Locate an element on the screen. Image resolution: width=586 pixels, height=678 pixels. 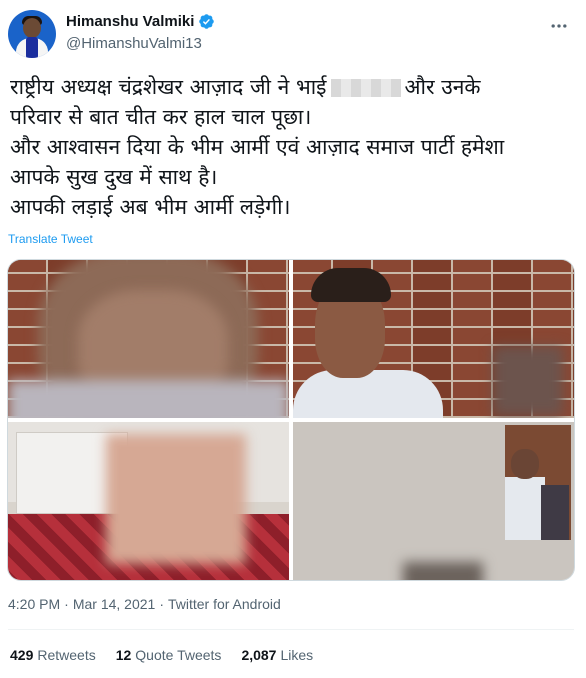
tweet-line-4: आपके सुख दुख में साथ है। is located at coordinates (114, 177).